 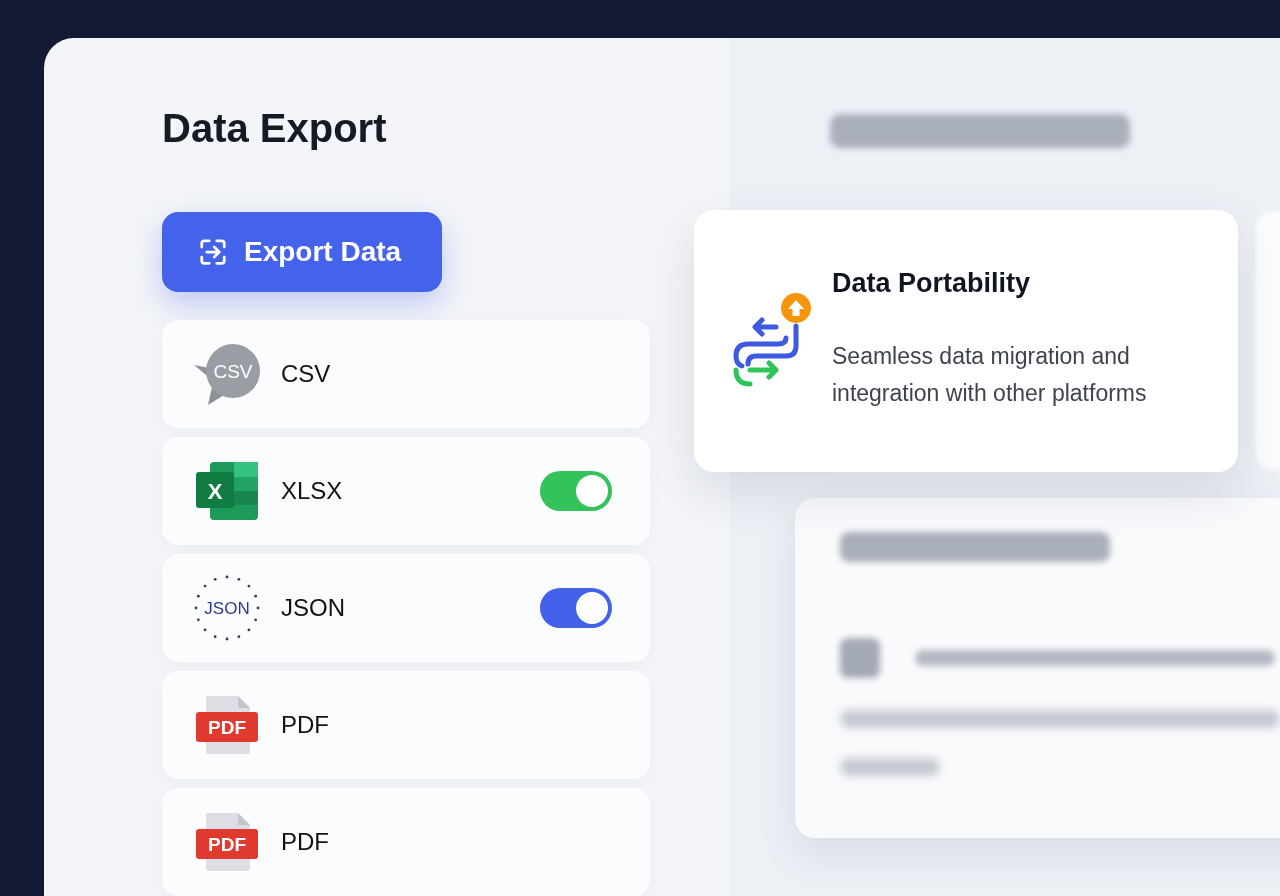 I want to click on card-title: Data Portability, so click(x=931, y=283).